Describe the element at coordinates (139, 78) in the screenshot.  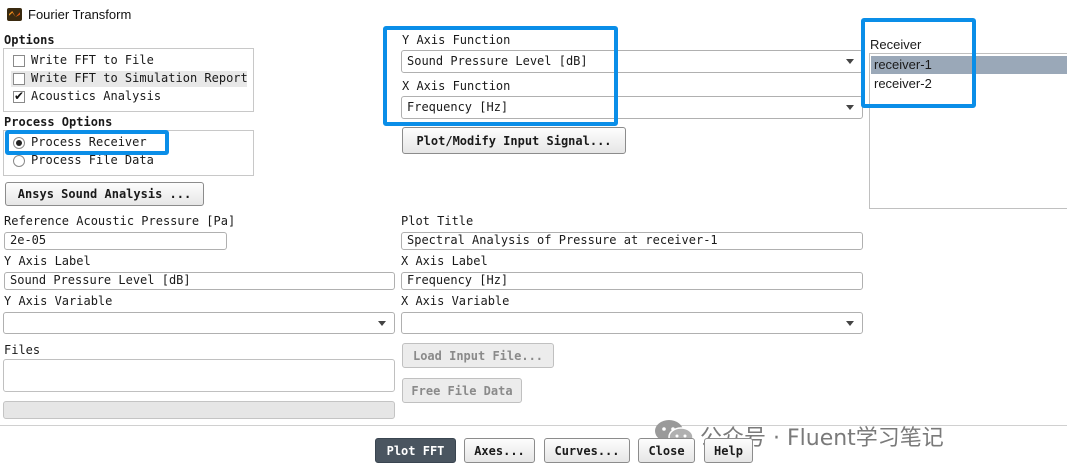
I see `write-fft-report-label: Write FFT to Simulation Report` at that location.